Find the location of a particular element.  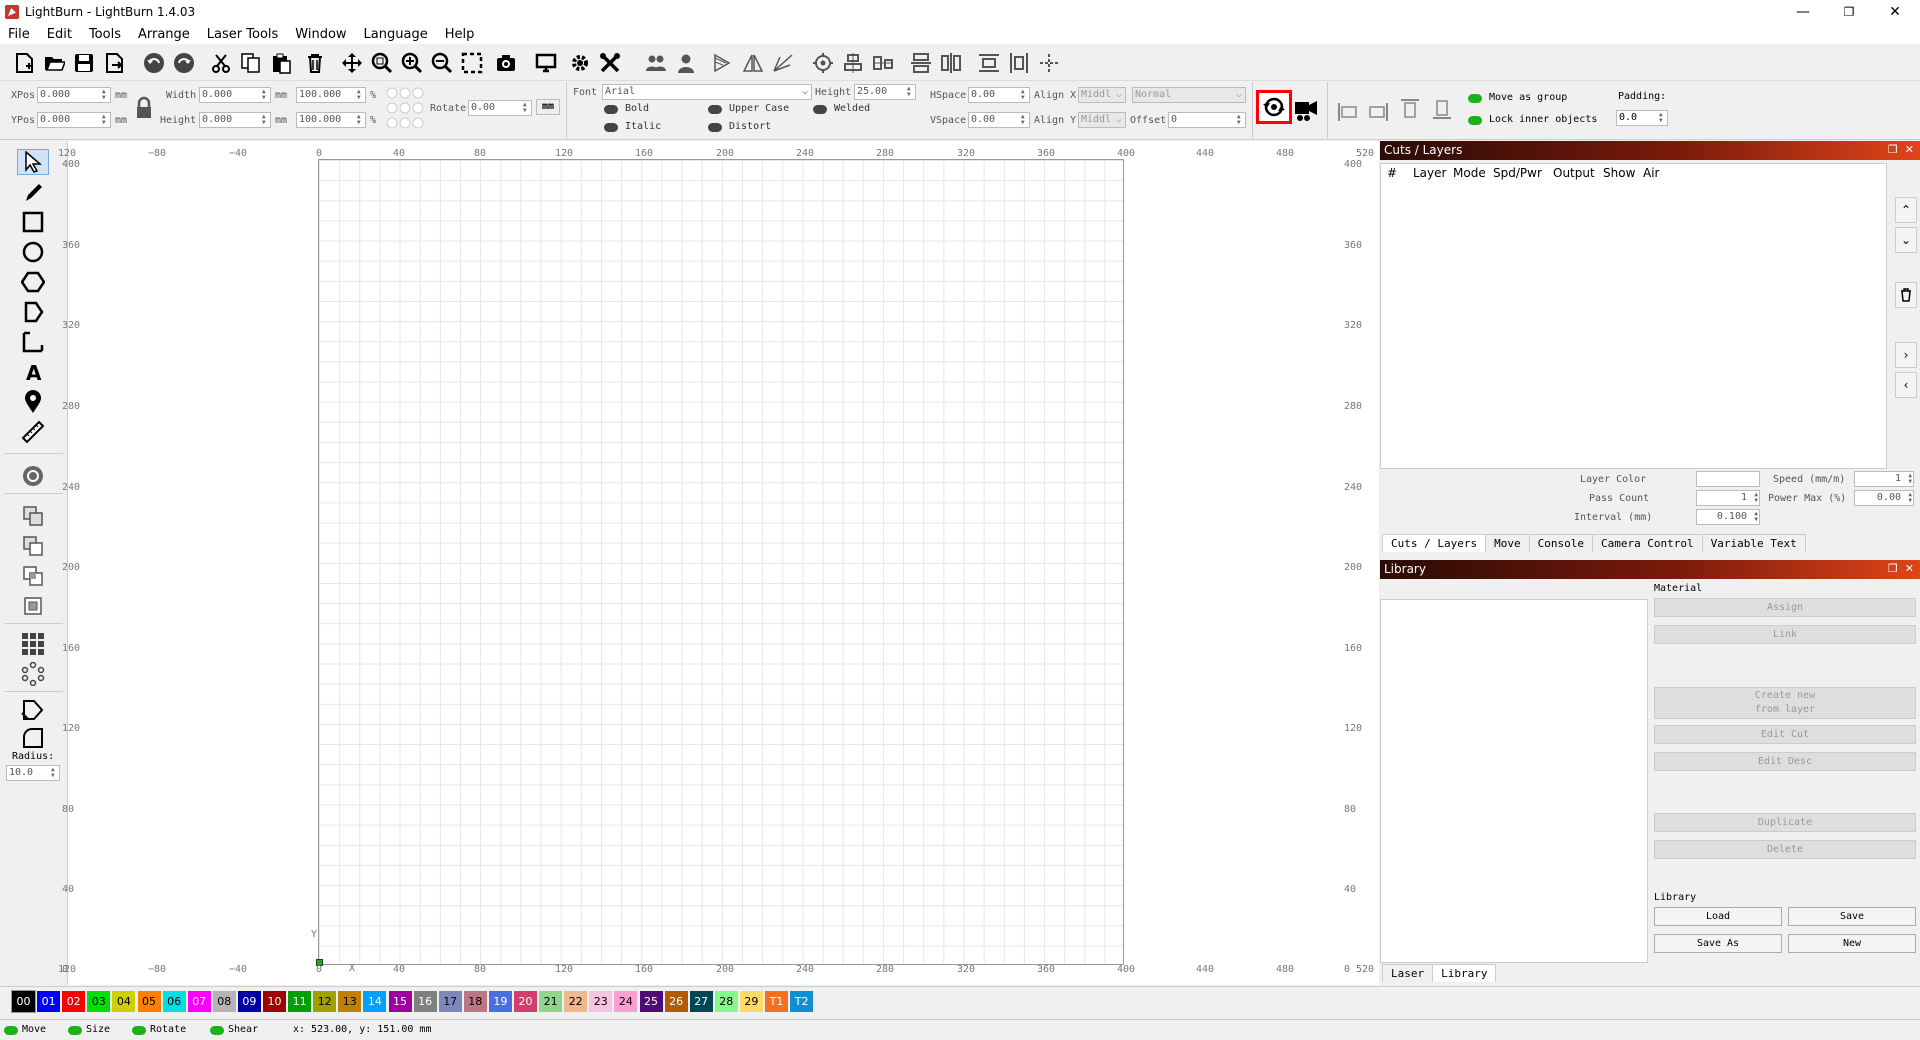

align-right-edge-icon is located at coordinates (1378, 114).